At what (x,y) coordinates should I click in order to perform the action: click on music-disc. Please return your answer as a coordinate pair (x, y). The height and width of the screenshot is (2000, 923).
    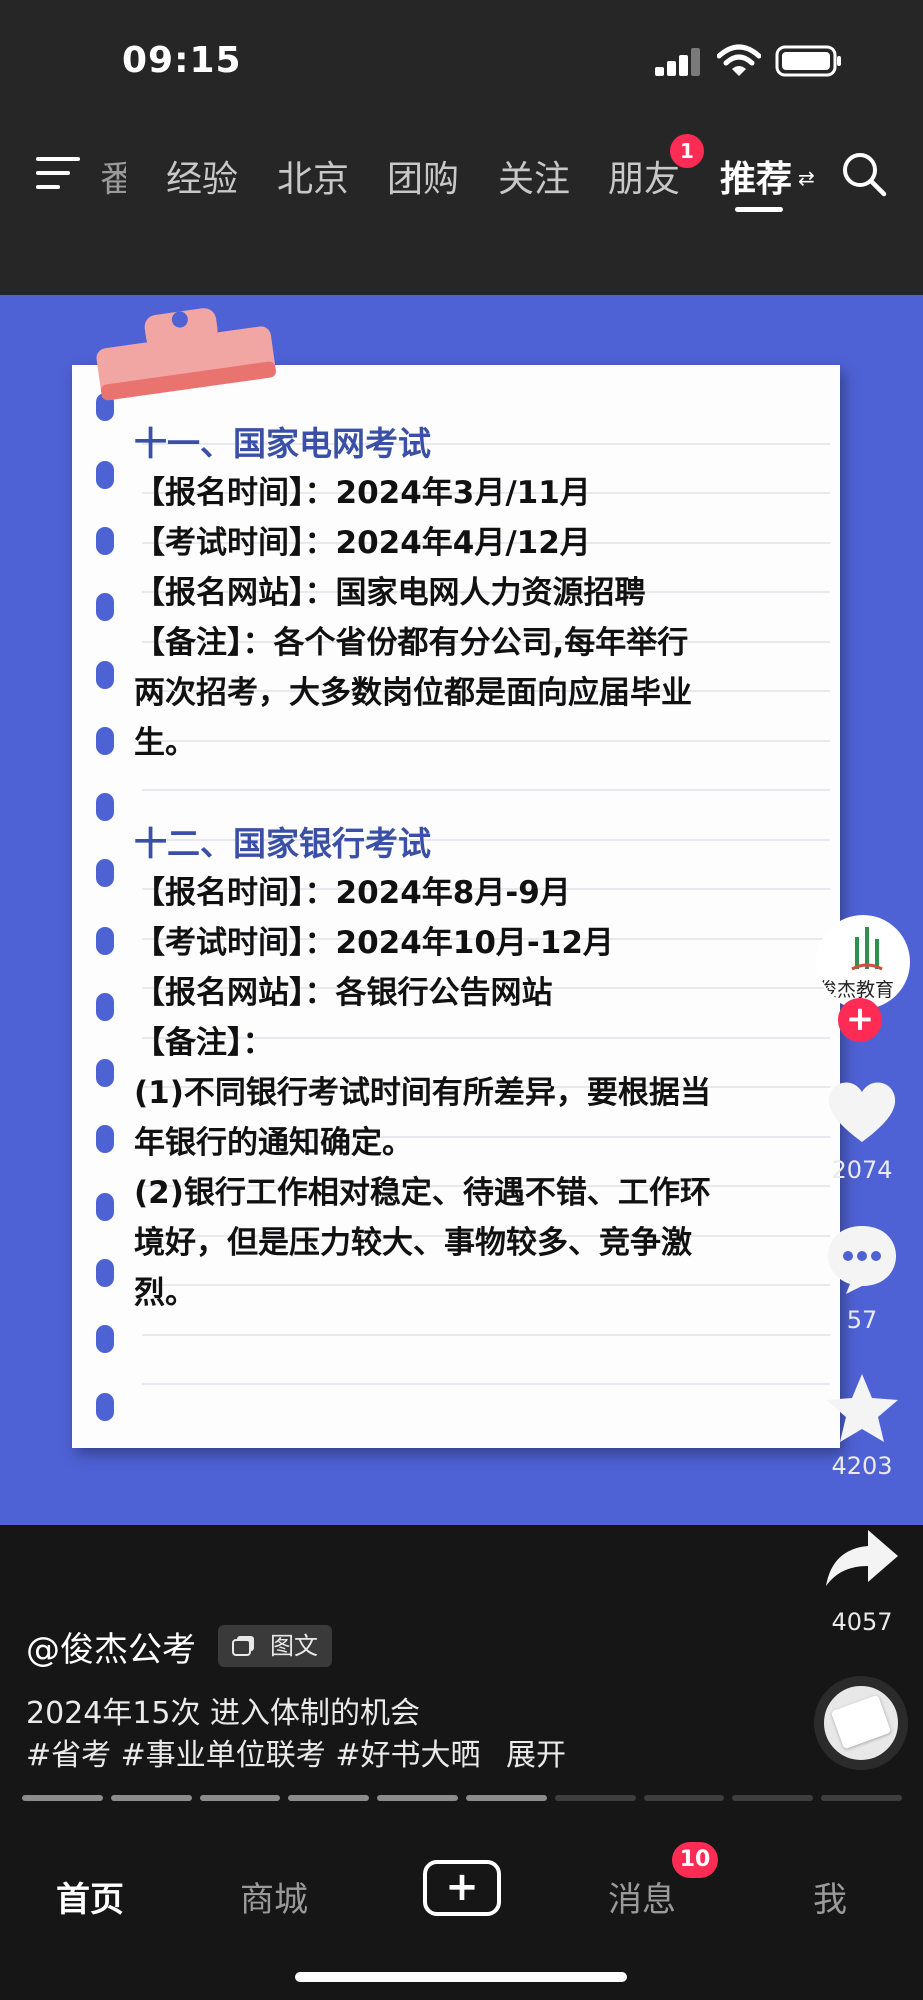
    Looking at the image, I should click on (861, 1723).